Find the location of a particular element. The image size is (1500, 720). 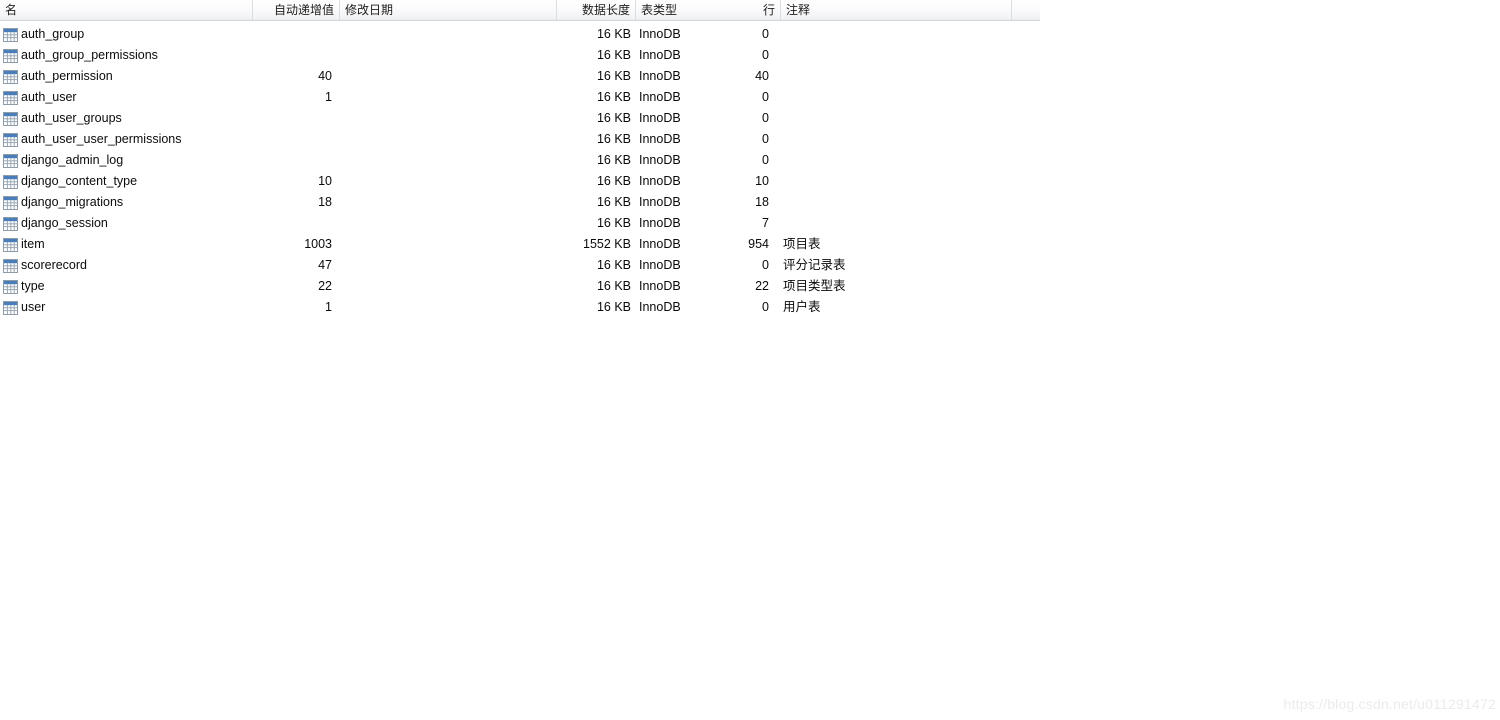

column-header-table-type: 表类型 is located at coordinates (686, 10).